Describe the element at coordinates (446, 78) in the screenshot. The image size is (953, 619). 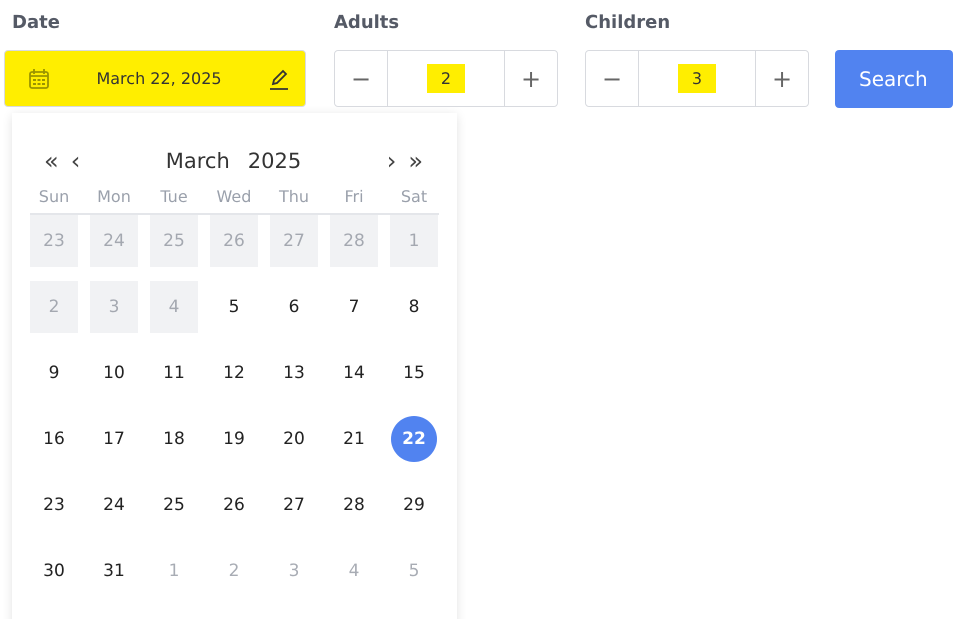
I see `count-value: 2` at that location.